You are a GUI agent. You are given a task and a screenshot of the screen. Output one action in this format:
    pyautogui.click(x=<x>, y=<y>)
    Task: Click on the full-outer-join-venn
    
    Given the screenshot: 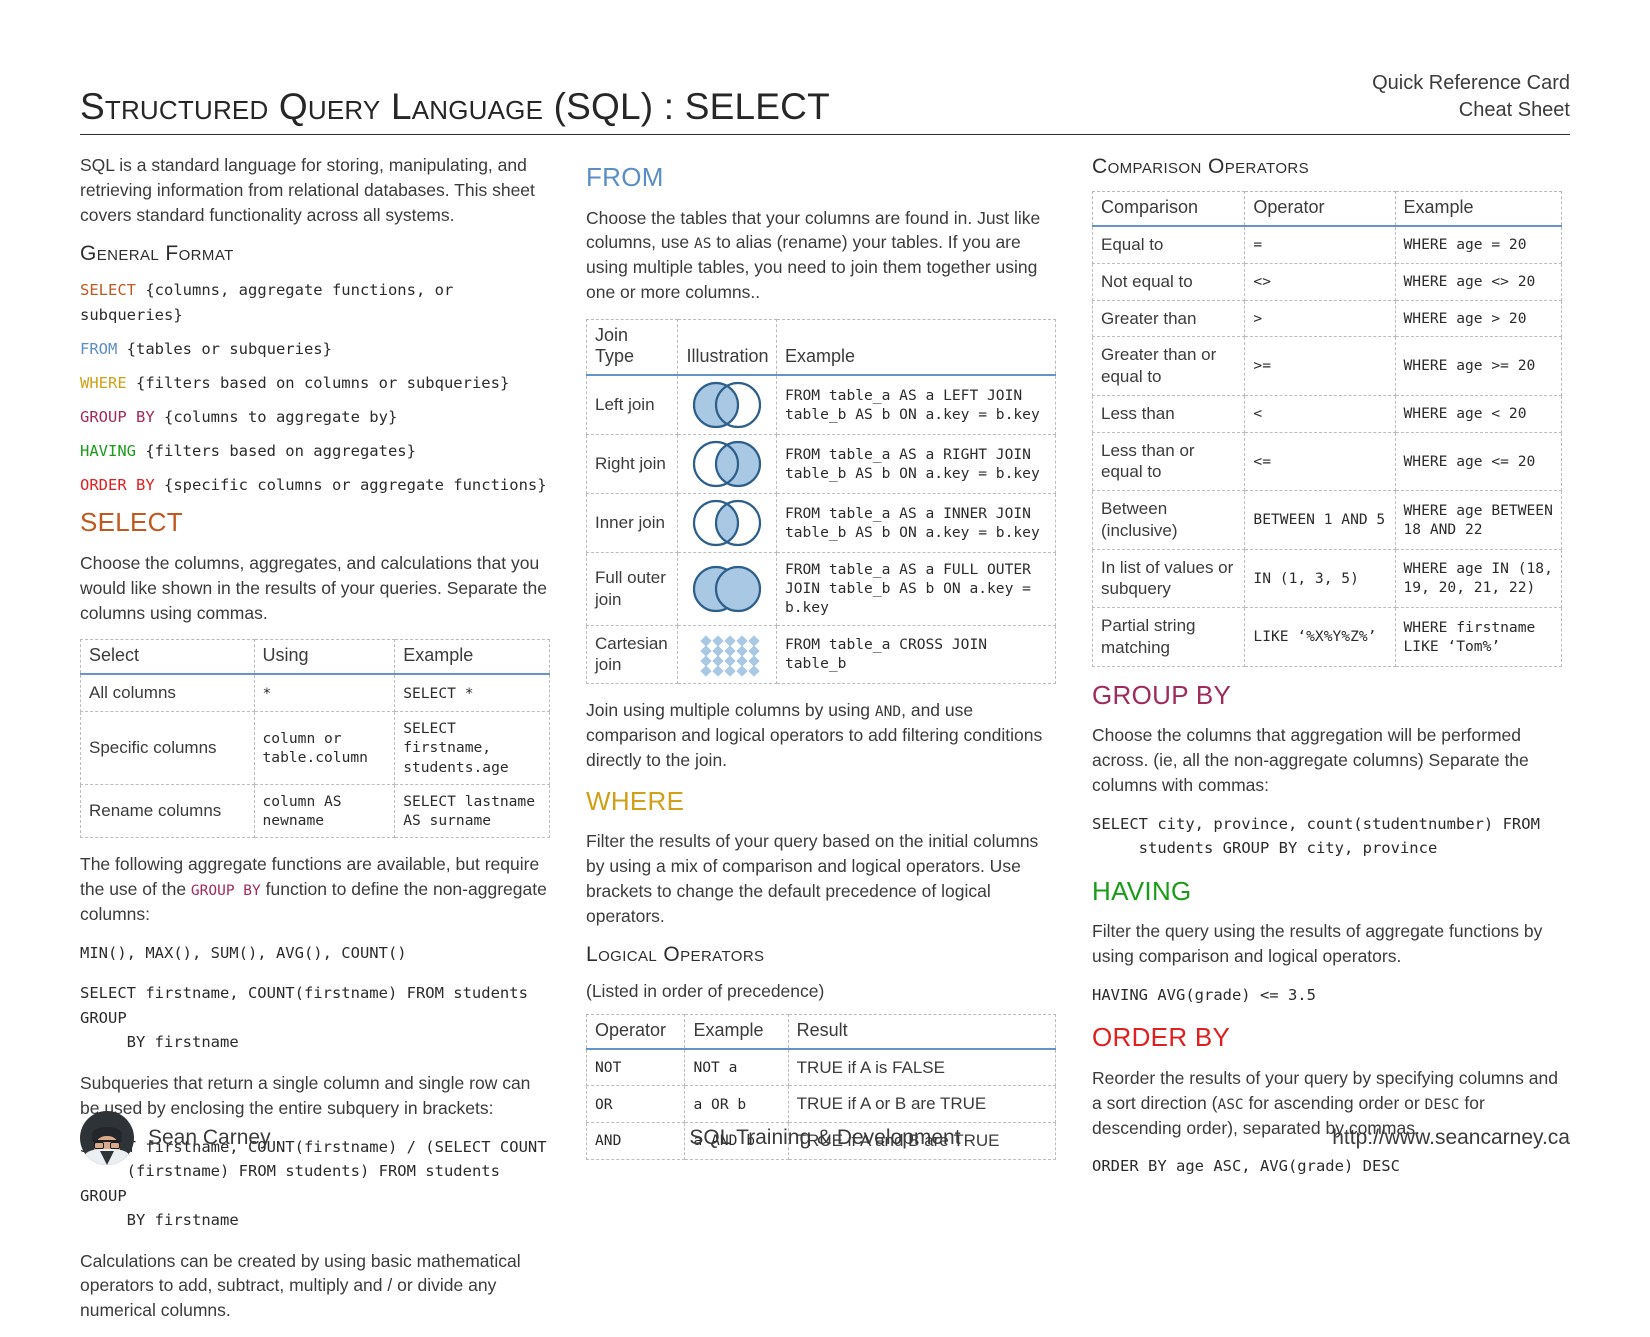 What is the action you would take?
    pyautogui.click(x=727, y=588)
    